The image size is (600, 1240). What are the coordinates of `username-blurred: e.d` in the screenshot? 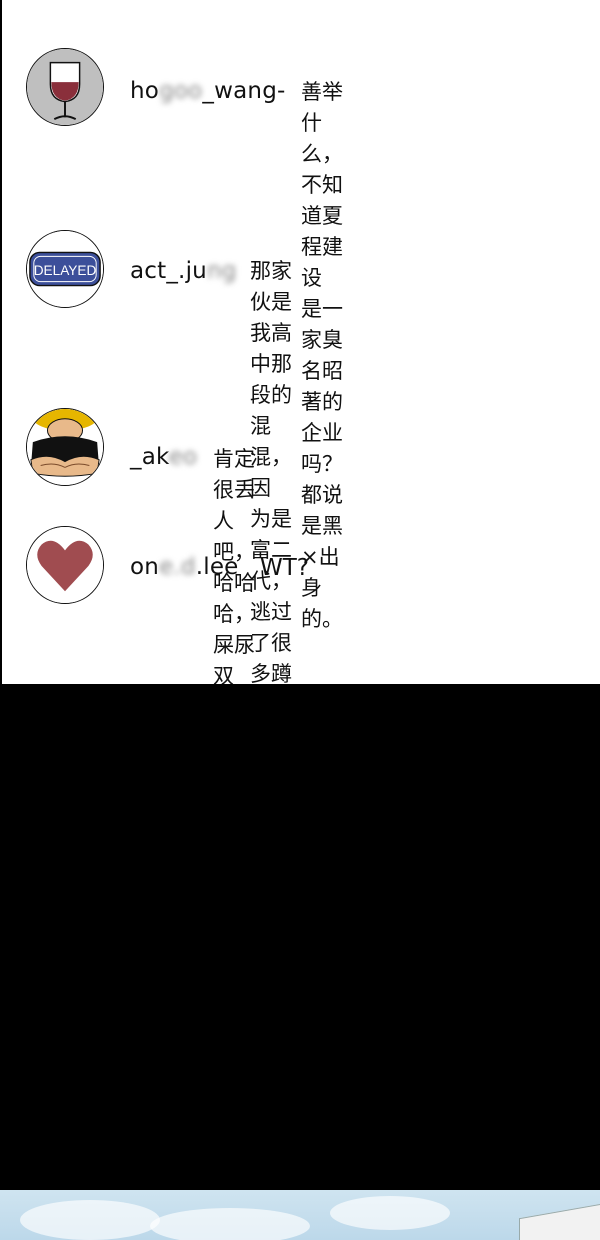 It's located at (177, 567).